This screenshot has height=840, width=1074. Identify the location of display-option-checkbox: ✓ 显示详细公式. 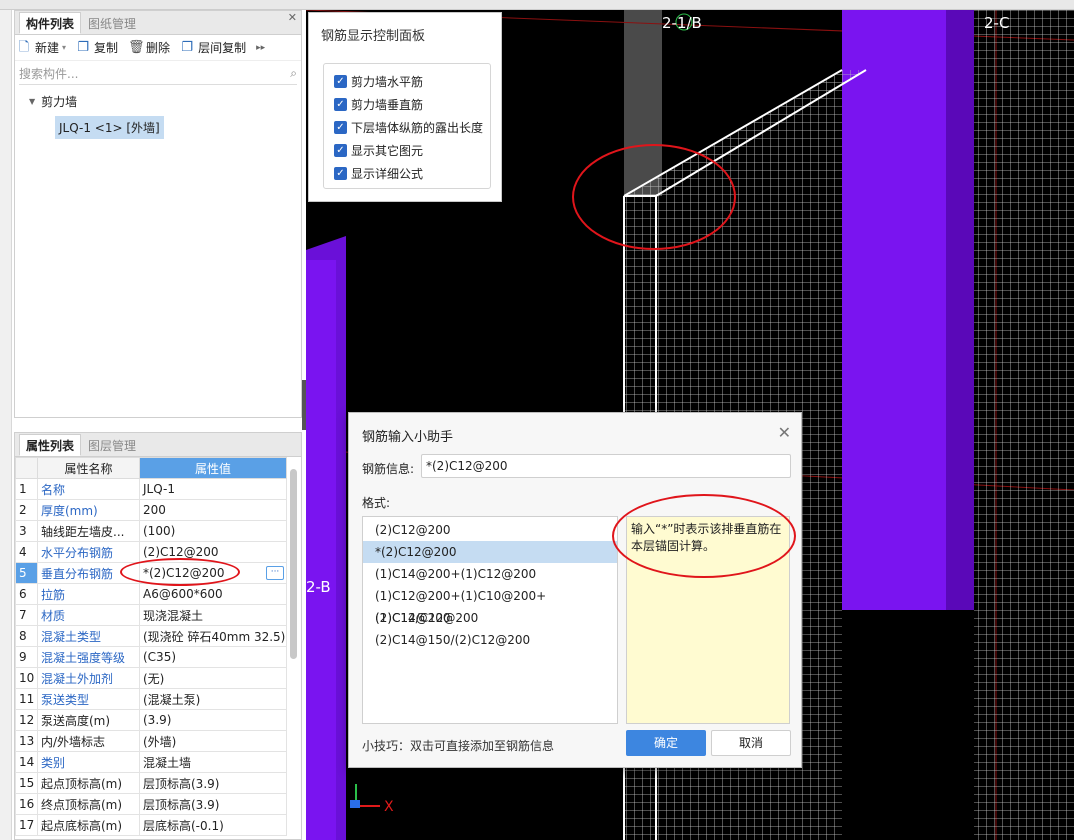
(407, 173).